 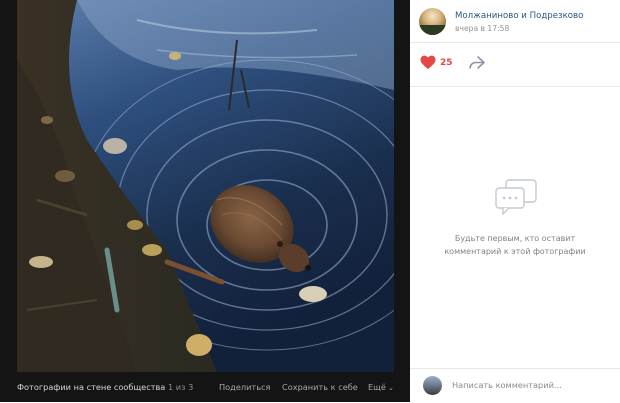 I want to click on like-count: 25, so click(x=446, y=63).